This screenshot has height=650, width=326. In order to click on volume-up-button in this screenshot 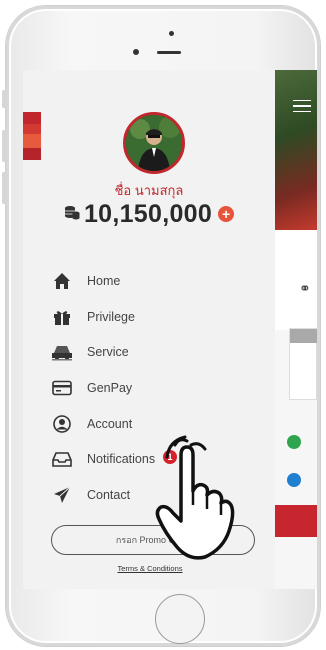, I will do `click(4, 146)`.